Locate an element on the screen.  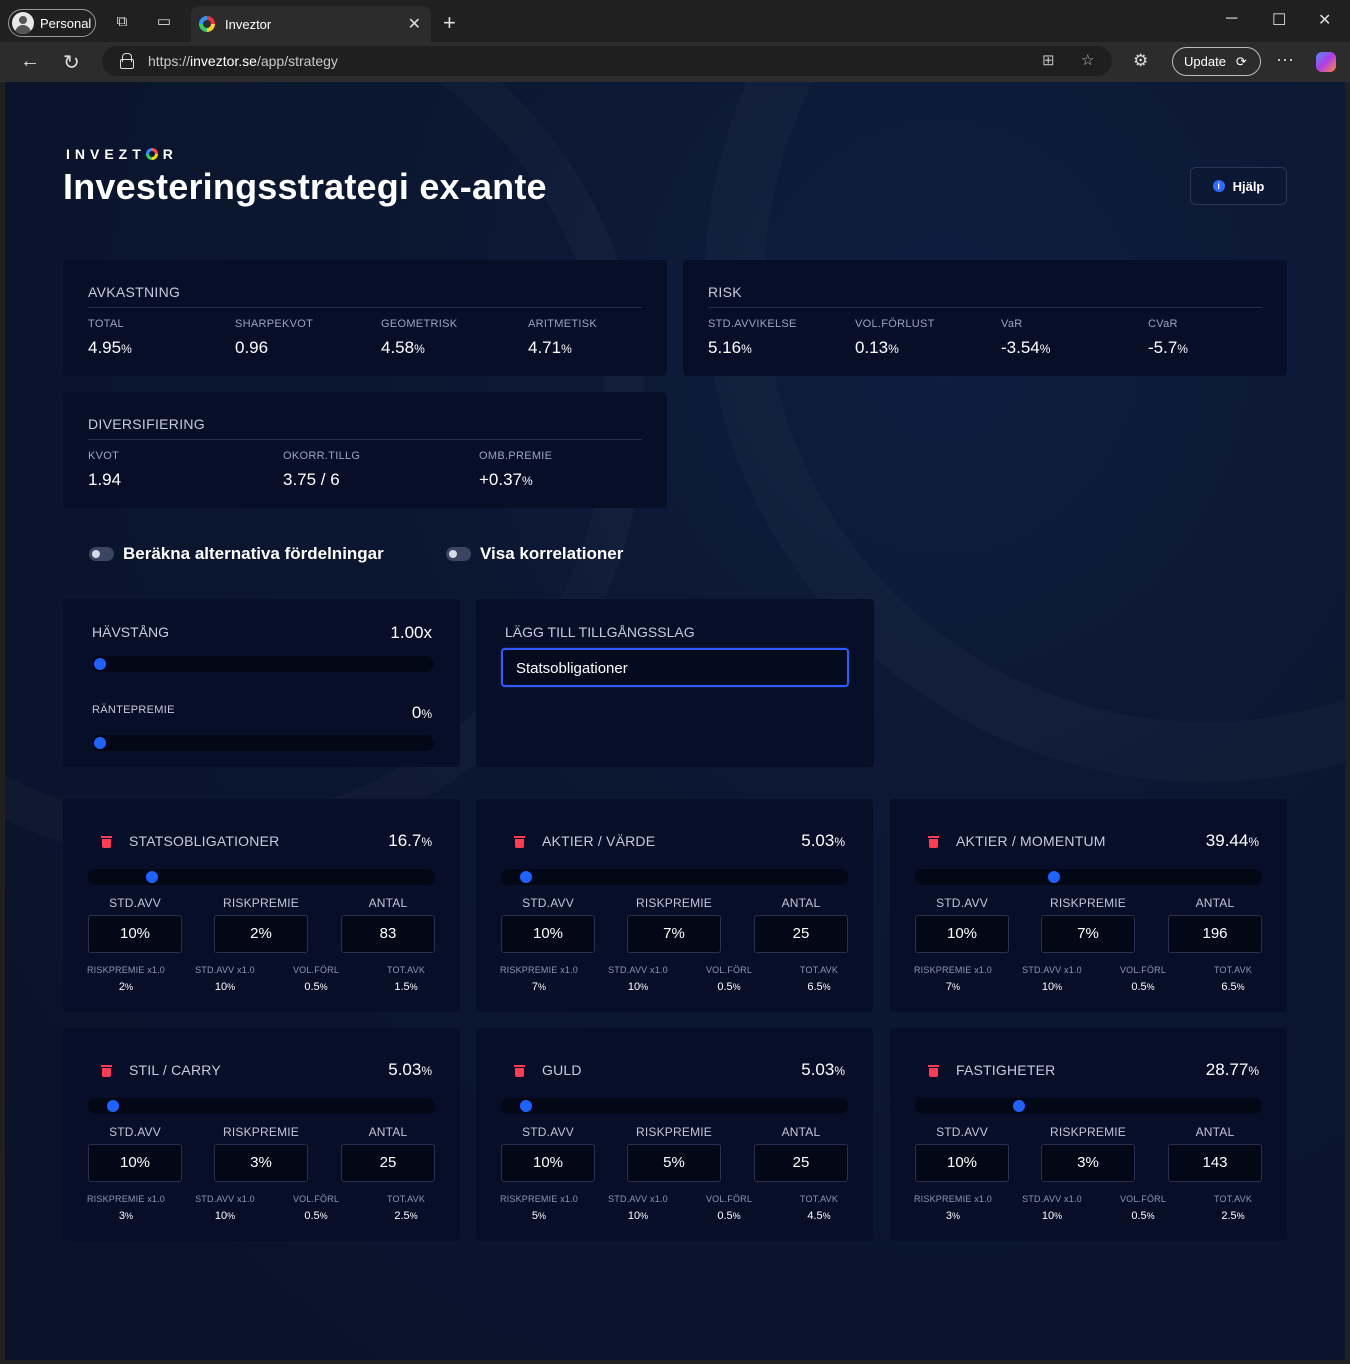
premium-input: 2% is located at coordinates (261, 934).